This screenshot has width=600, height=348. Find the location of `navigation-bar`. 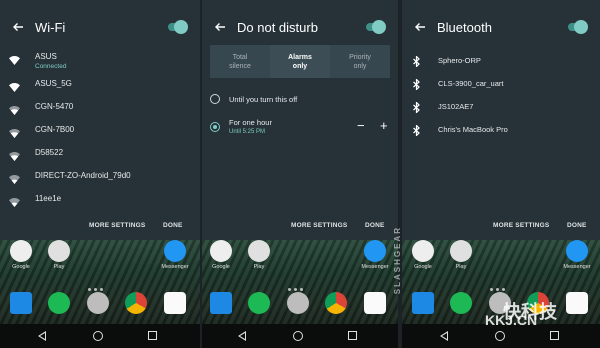

navigation-bar is located at coordinates (100, 336).